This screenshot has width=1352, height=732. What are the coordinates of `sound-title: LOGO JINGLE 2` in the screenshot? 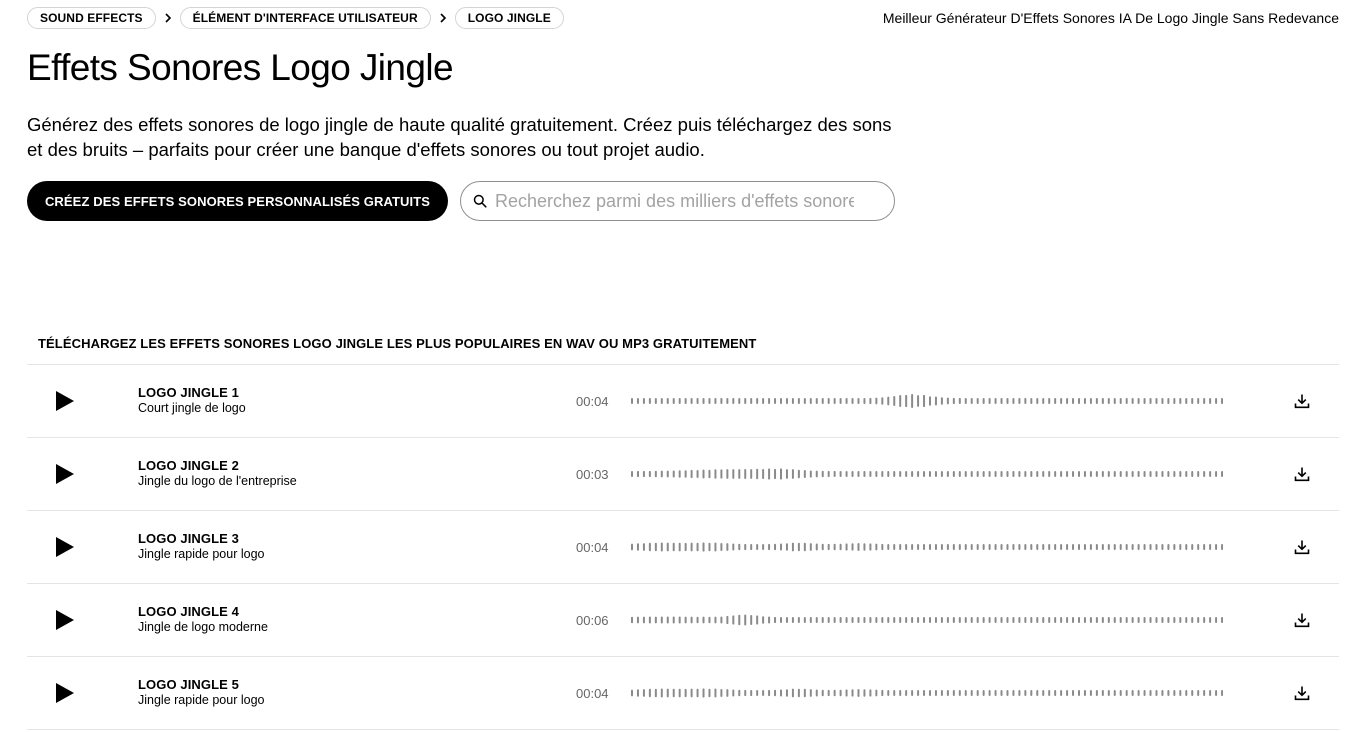 It's located at (188, 465).